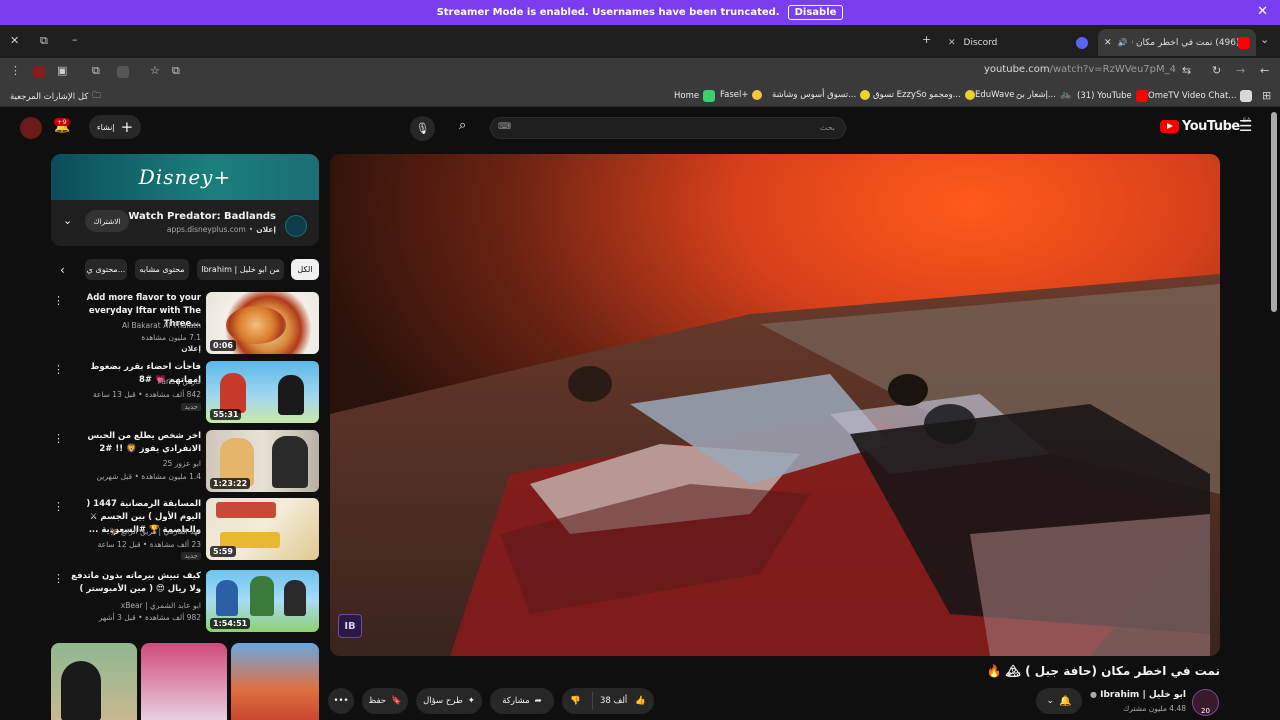  Describe the element at coordinates (15, 70) in the screenshot. I see `browser-menu-icon: ⋮` at that location.